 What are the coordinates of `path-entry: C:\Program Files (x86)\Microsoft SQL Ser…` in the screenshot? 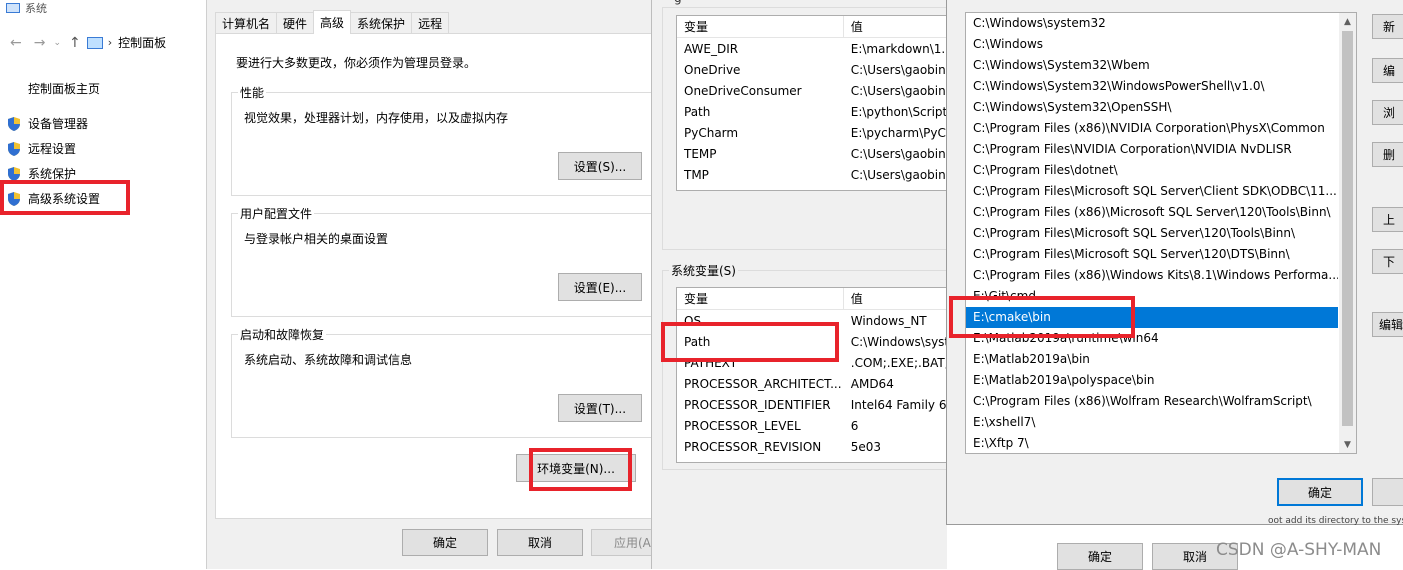 It's located at (1152, 212).